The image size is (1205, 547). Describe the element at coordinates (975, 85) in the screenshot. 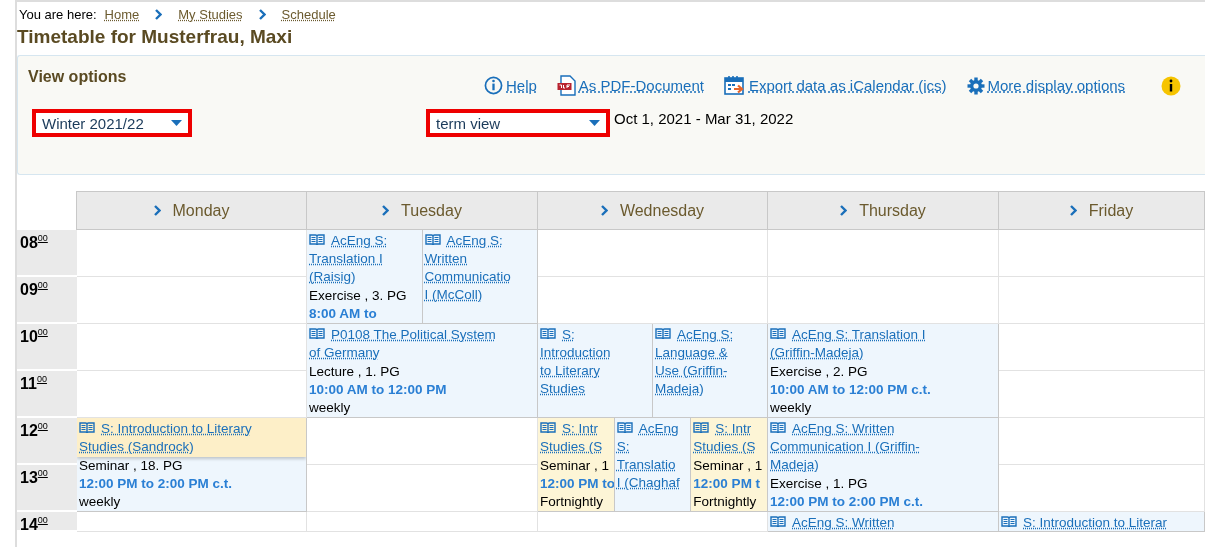

I see `settings-icon` at that location.